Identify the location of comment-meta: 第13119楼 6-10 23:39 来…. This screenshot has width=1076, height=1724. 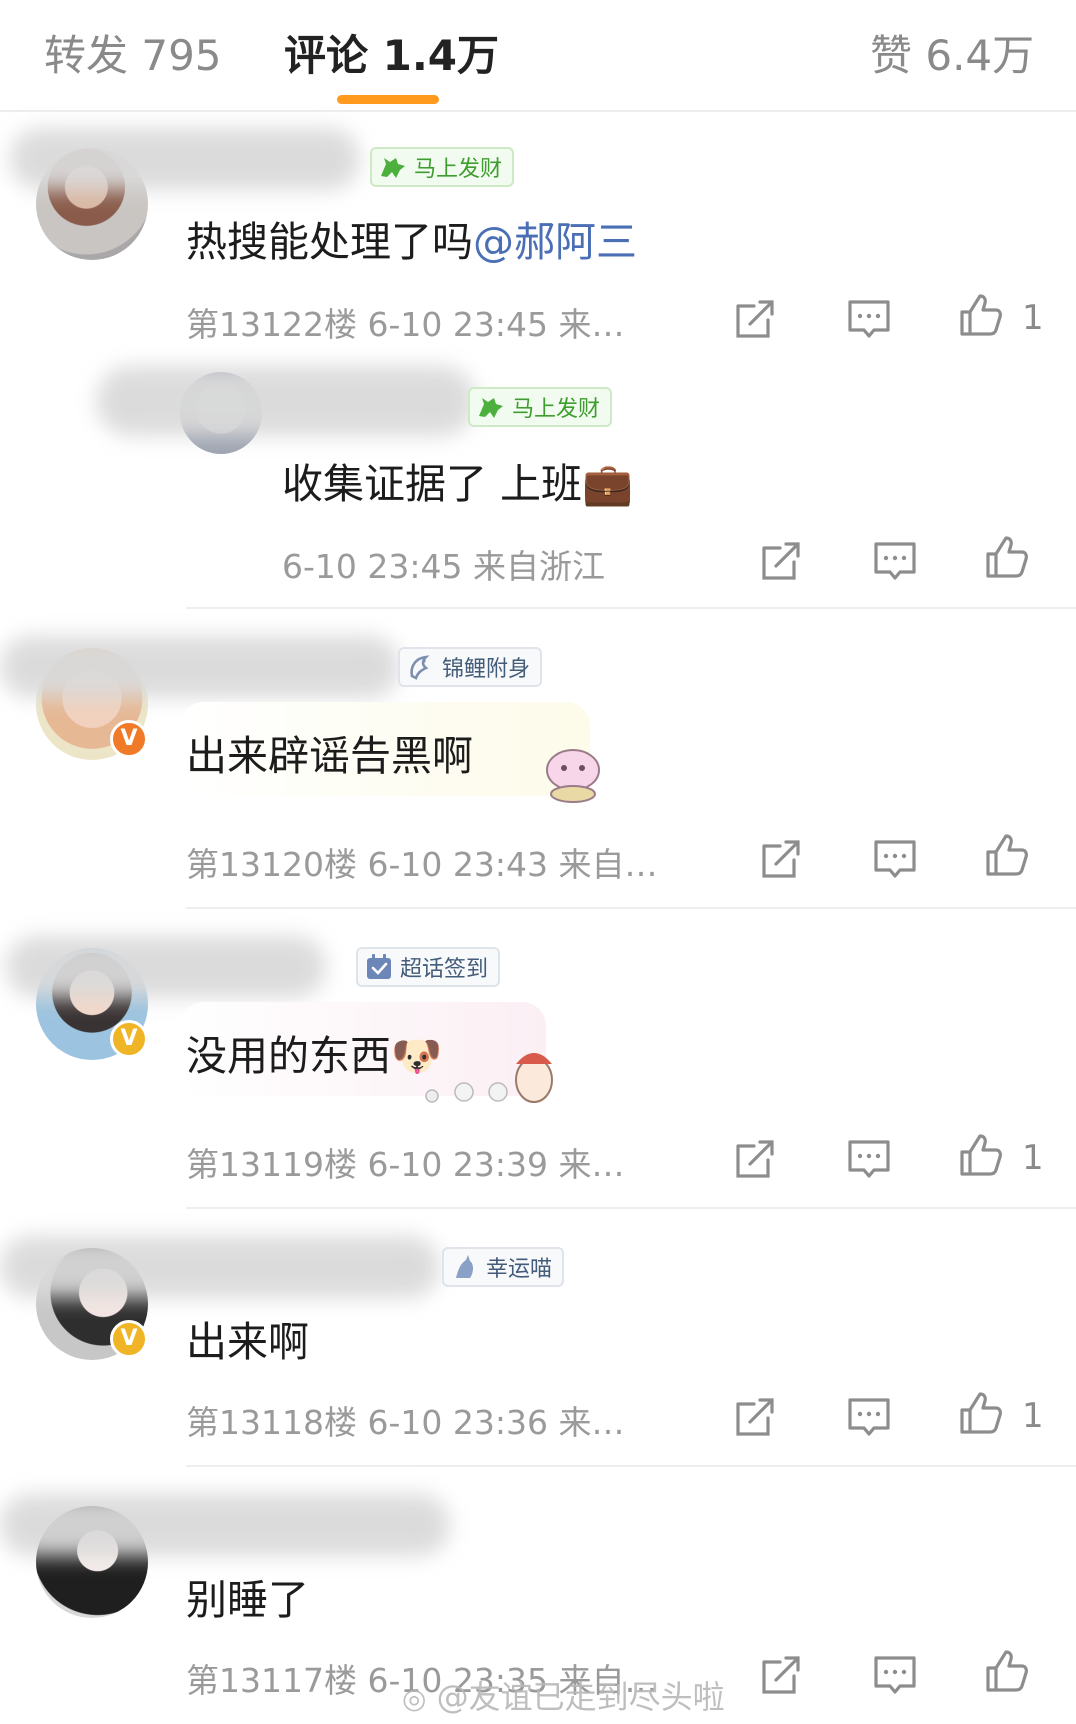
(405, 1164).